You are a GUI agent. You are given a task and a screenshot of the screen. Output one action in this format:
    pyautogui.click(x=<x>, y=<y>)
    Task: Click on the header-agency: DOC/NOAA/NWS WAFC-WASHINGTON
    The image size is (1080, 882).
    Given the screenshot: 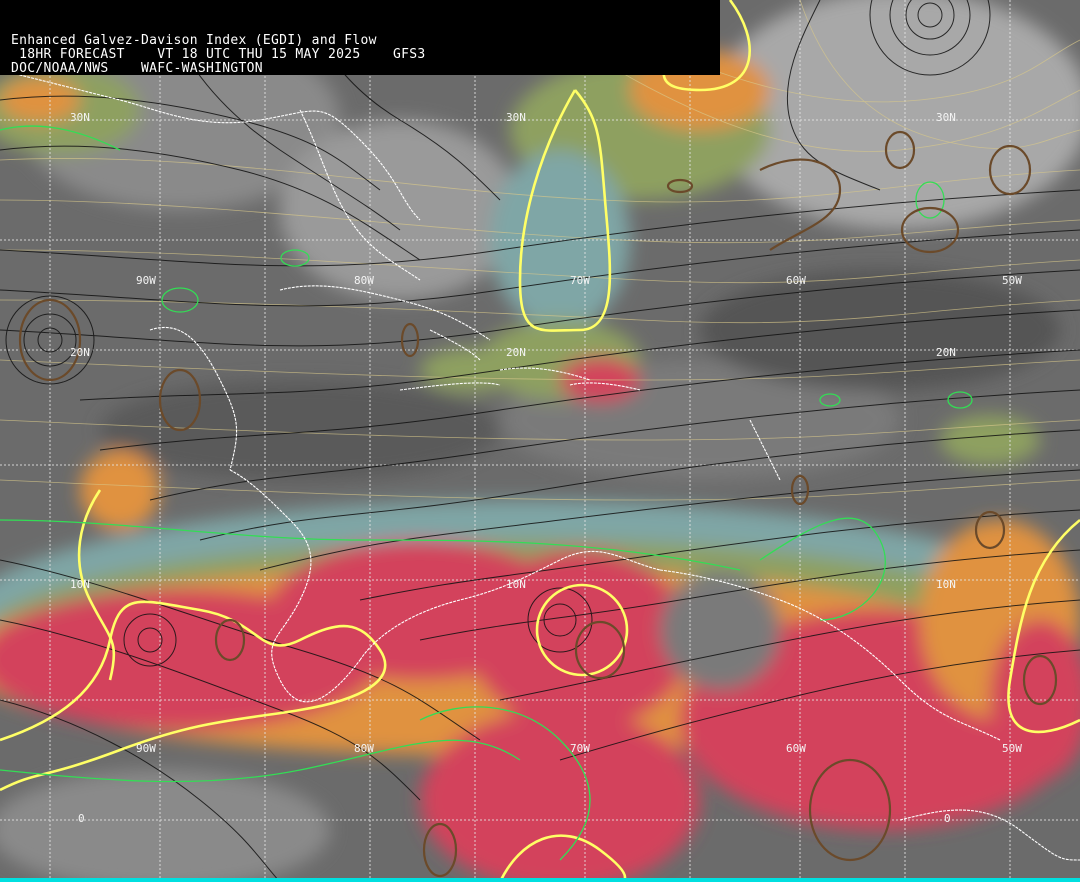 What is the action you would take?
    pyautogui.click(x=137, y=68)
    